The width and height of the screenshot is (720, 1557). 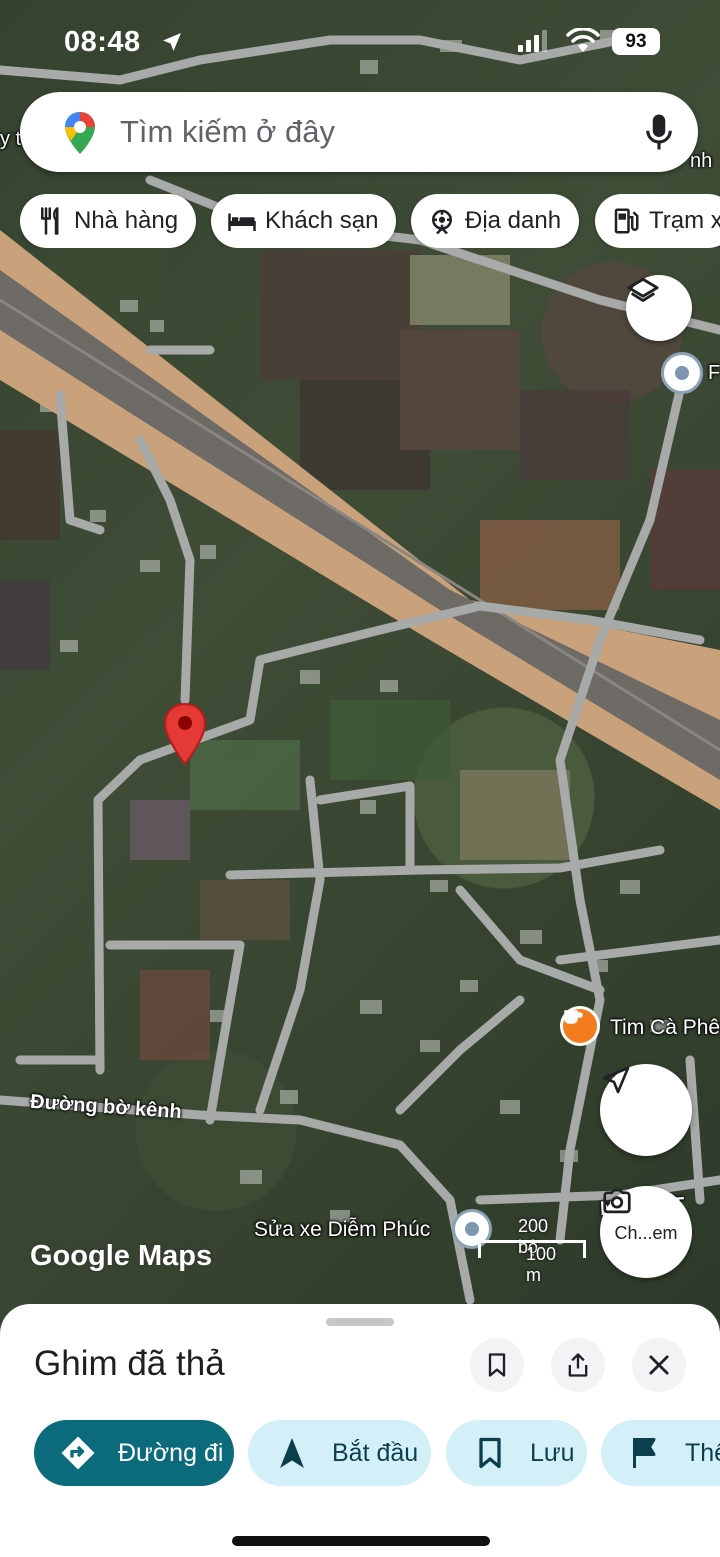 What do you see at coordinates (626, 221) in the screenshot?
I see `gas-station-icon` at bounding box center [626, 221].